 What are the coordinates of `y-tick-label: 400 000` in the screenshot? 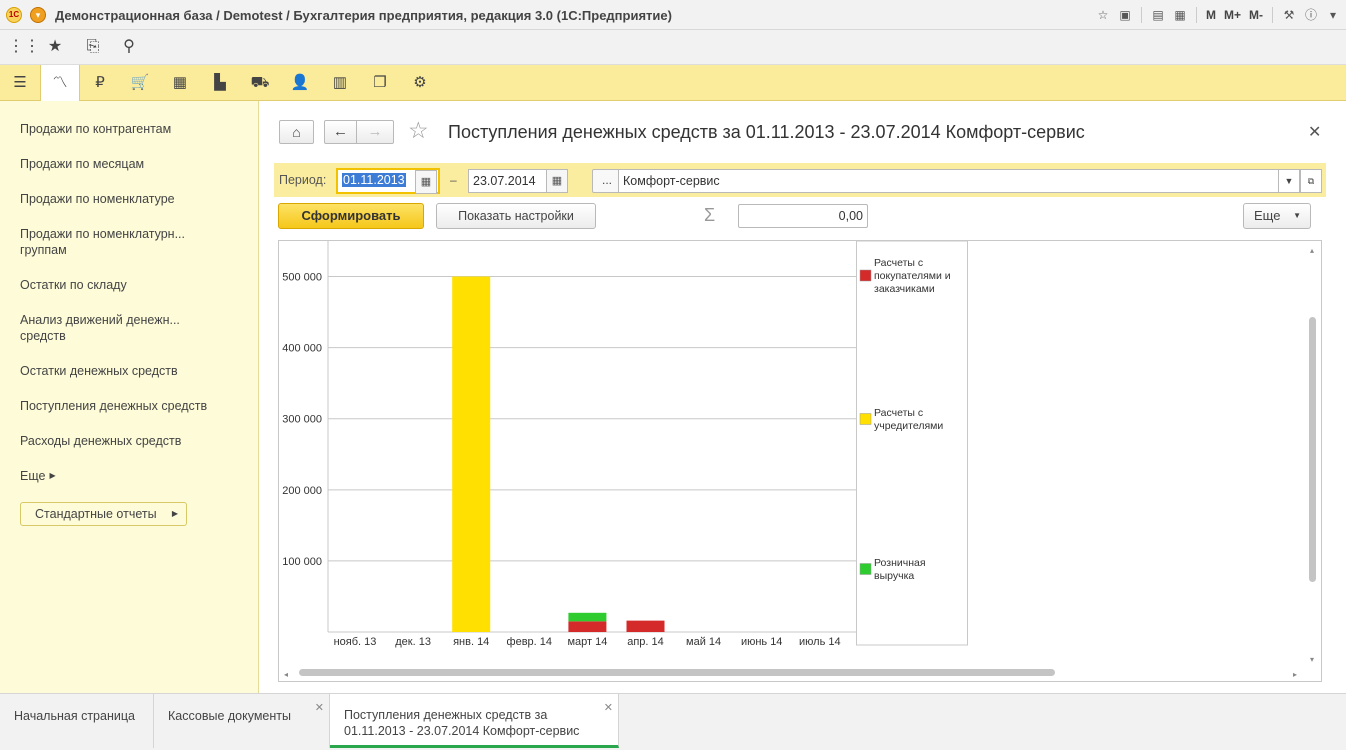 It's located at (302, 349).